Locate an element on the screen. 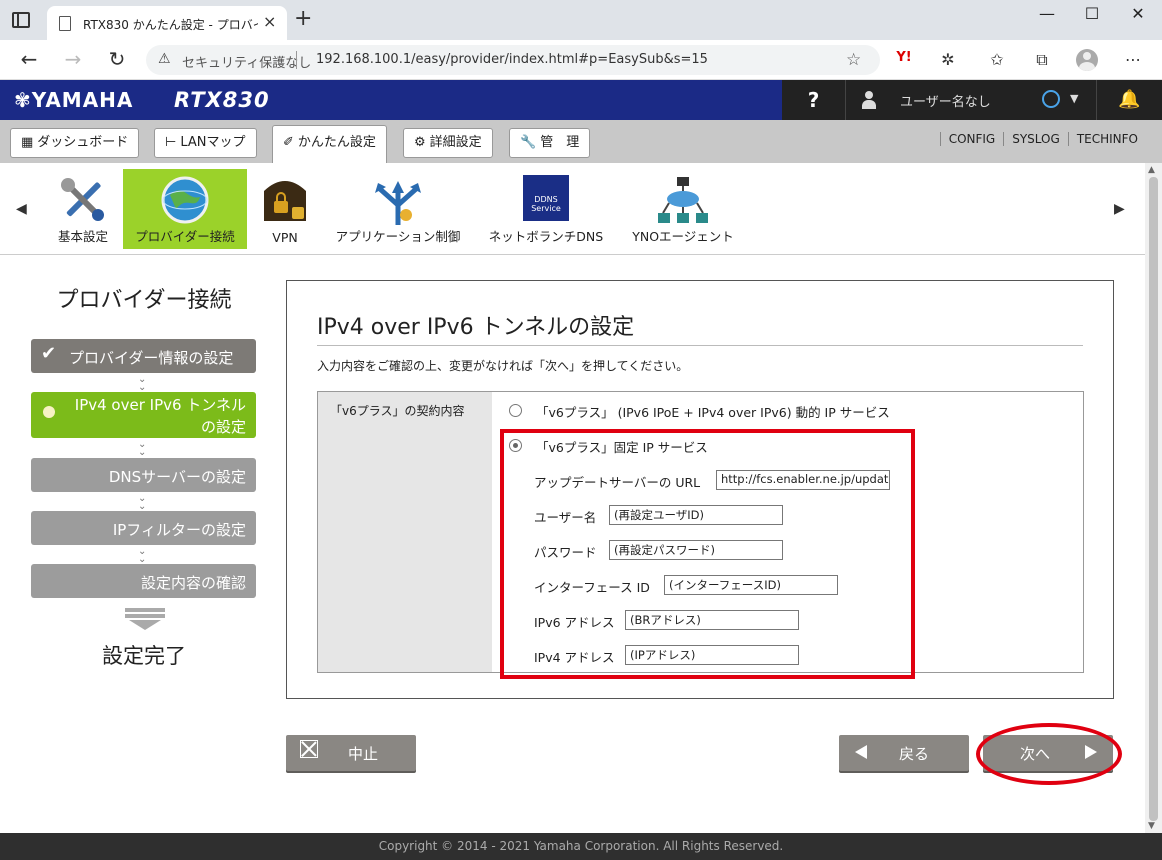  favorite-star-icon: ☆ is located at coordinates (853, 60).